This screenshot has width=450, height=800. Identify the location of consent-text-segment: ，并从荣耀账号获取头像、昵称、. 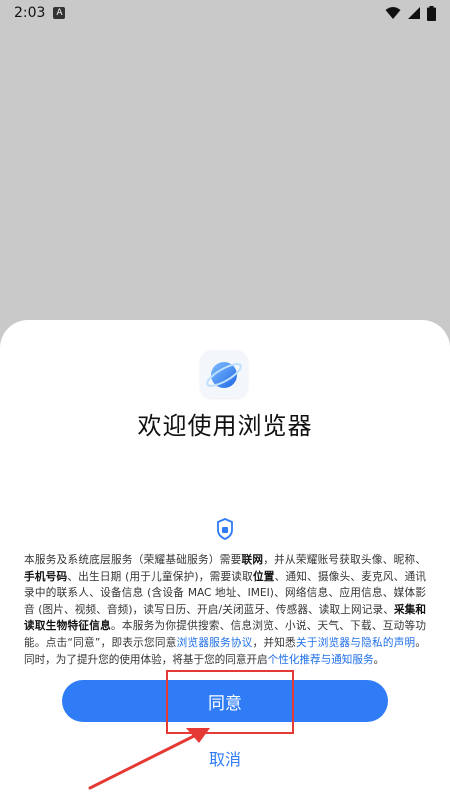
(345, 560).